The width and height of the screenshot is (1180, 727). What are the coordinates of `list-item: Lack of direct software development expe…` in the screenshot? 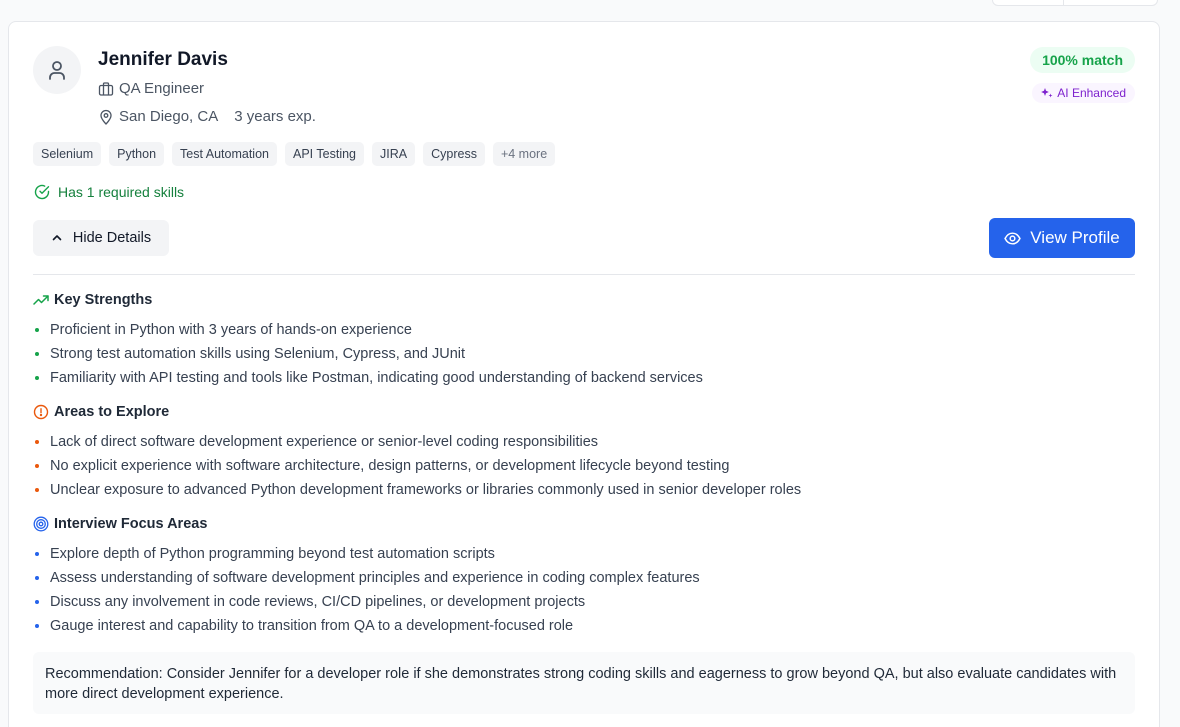 It's located at (418, 442).